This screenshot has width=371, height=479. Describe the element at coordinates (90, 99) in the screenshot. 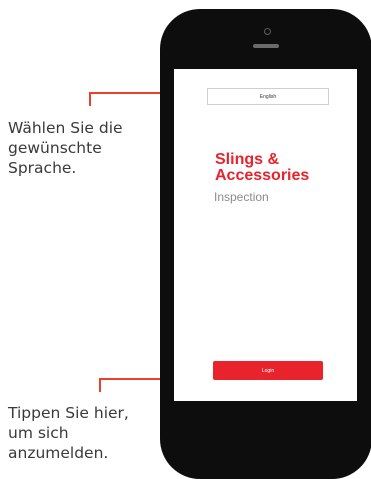

I see `leader-line-language-vertical` at that location.